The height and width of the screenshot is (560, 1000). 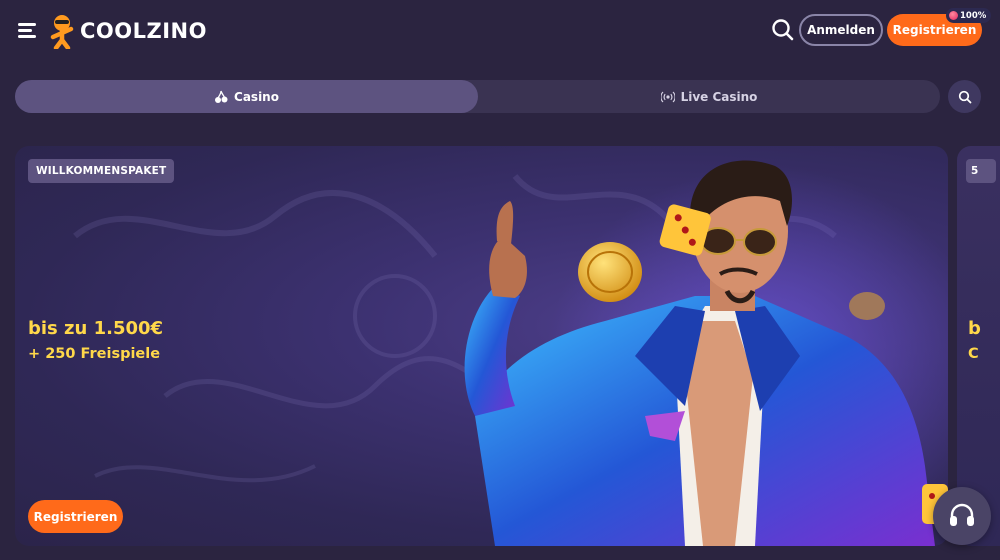 I want to click on category-tabs: Casino Live Casino, so click(x=477, y=96).